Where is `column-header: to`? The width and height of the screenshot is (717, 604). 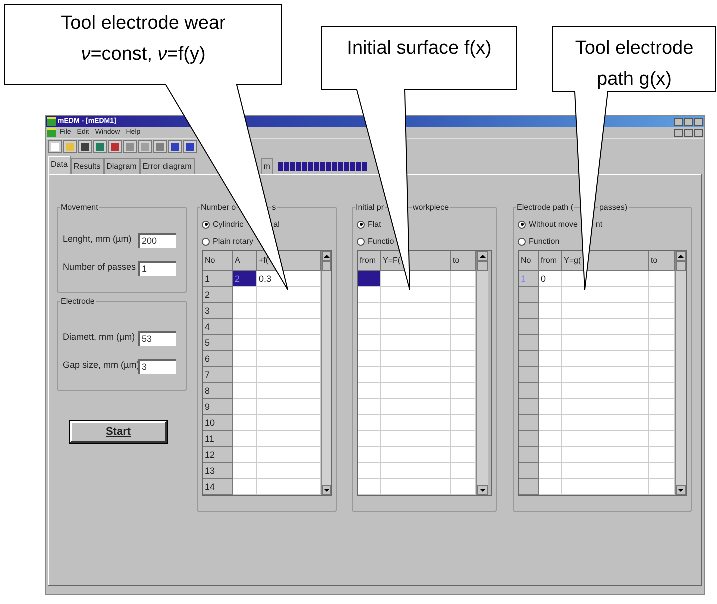 column-header: to is located at coordinates (463, 261).